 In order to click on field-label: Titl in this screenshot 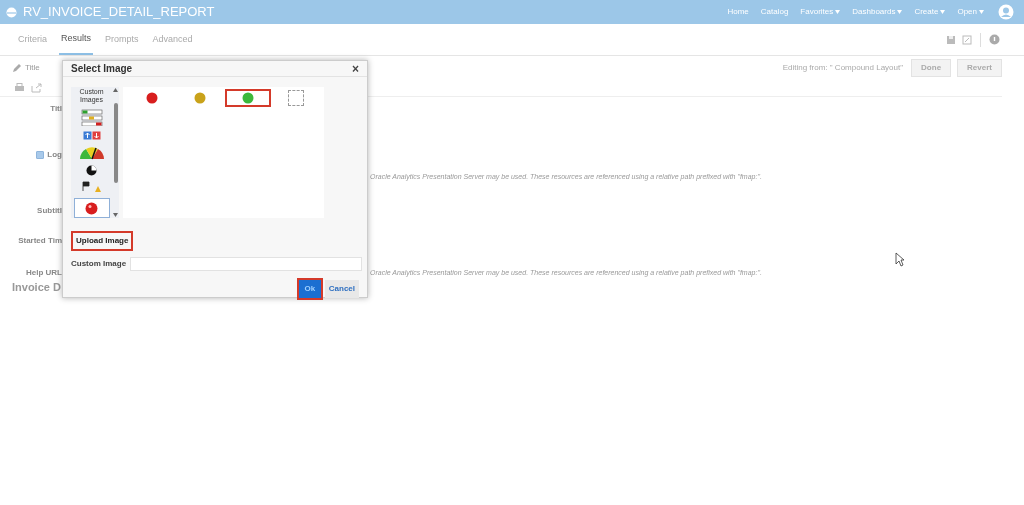, I will do `click(56, 109)`.